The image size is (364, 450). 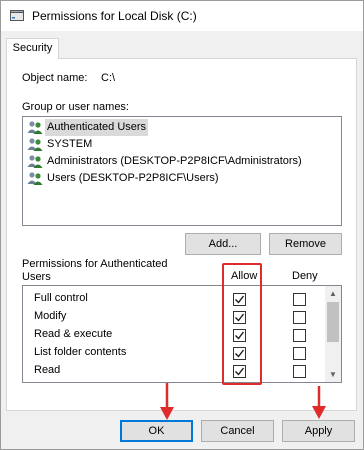 What do you see at coordinates (80, 352) in the screenshot?
I see `permission-name: List folder contents` at bounding box center [80, 352].